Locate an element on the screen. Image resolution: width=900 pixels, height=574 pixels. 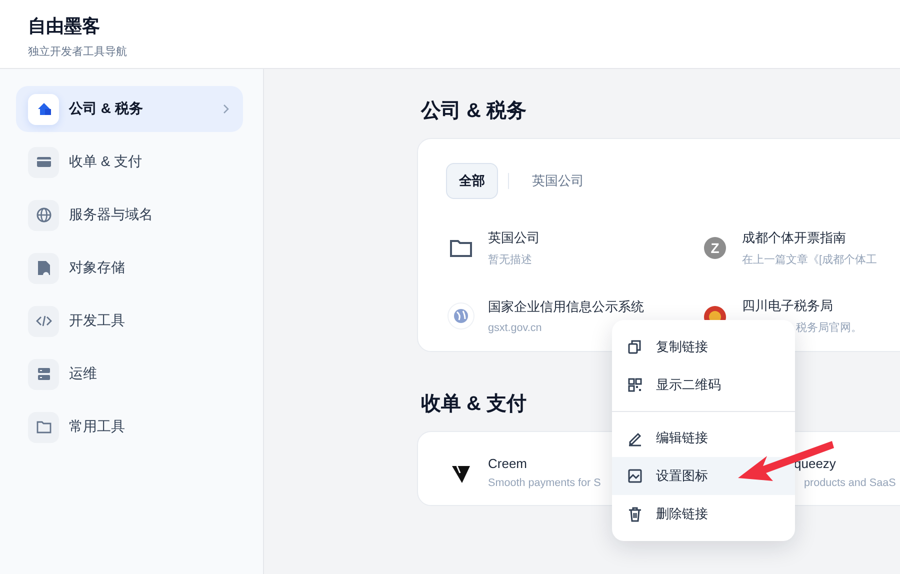
site-title: 自由墨客 is located at coordinates (64, 26).